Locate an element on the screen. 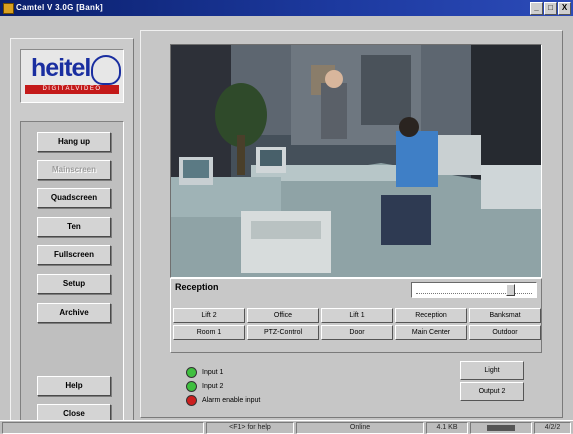 Image resolution: width=573 pixels, height=434 pixels. maximize-button: □ is located at coordinates (550, 8).